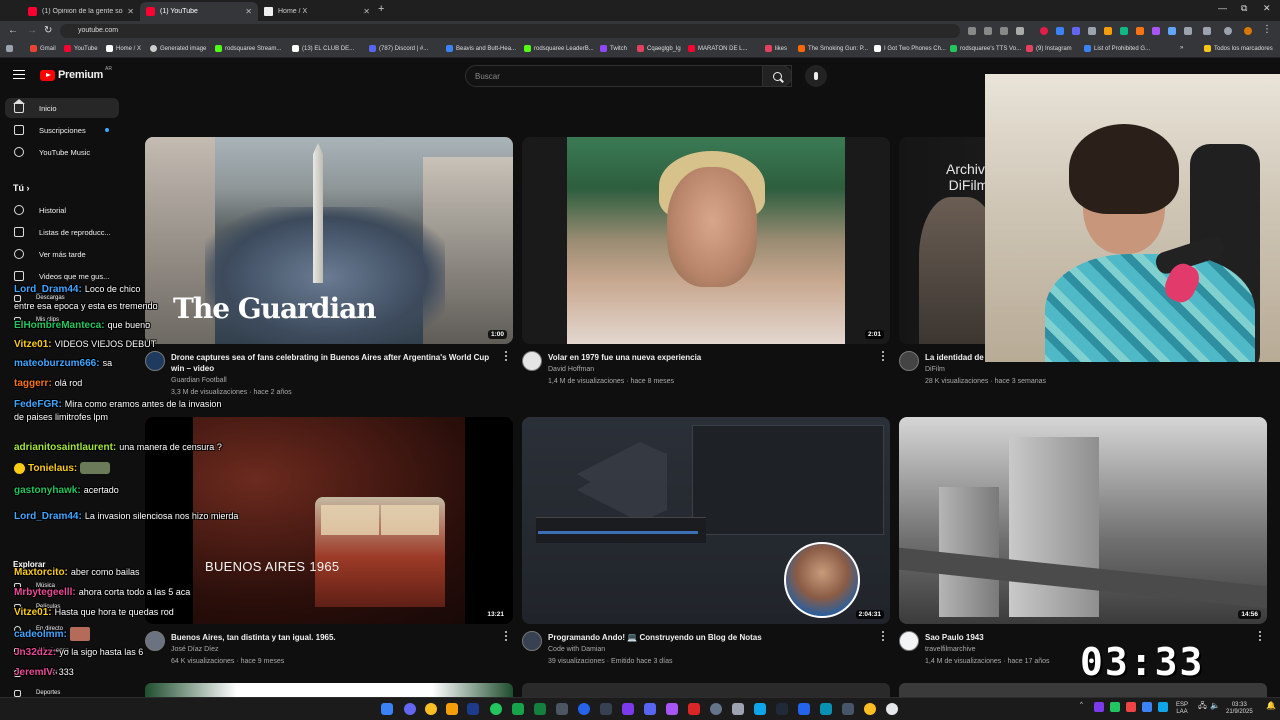 This screenshot has width=1280, height=720. Describe the element at coordinates (935, 369) in the screenshot. I see `video-channel: DiFilm` at that location.